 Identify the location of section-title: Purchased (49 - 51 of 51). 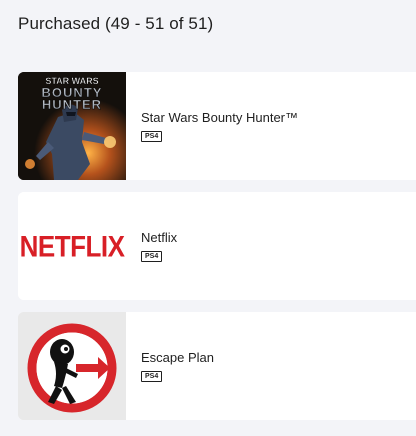
(116, 23).